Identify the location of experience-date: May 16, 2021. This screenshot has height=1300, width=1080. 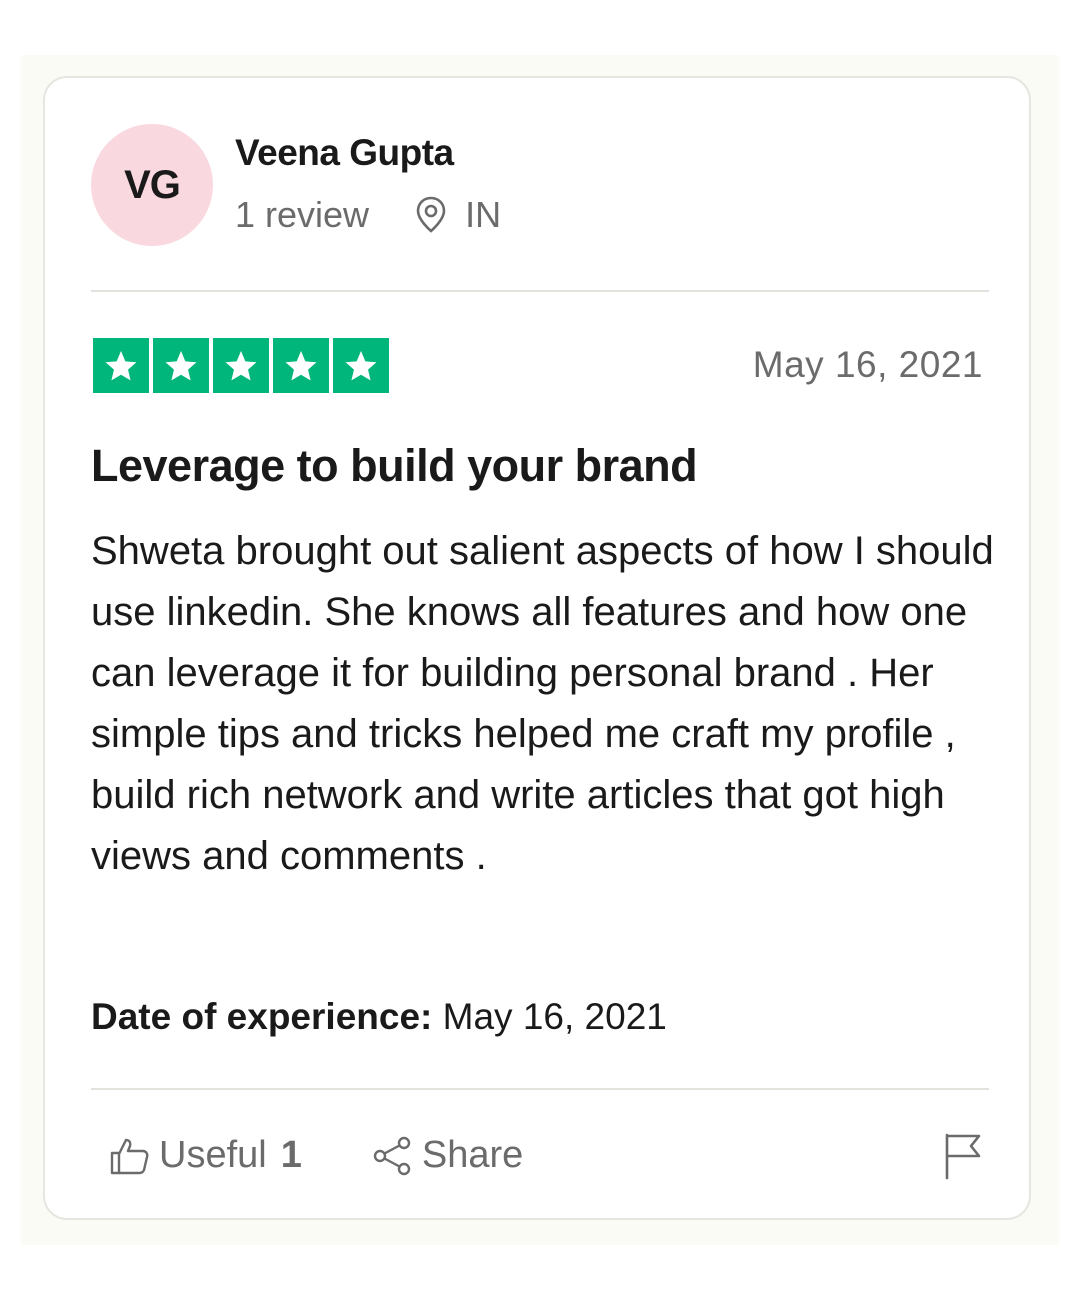
(554, 1016).